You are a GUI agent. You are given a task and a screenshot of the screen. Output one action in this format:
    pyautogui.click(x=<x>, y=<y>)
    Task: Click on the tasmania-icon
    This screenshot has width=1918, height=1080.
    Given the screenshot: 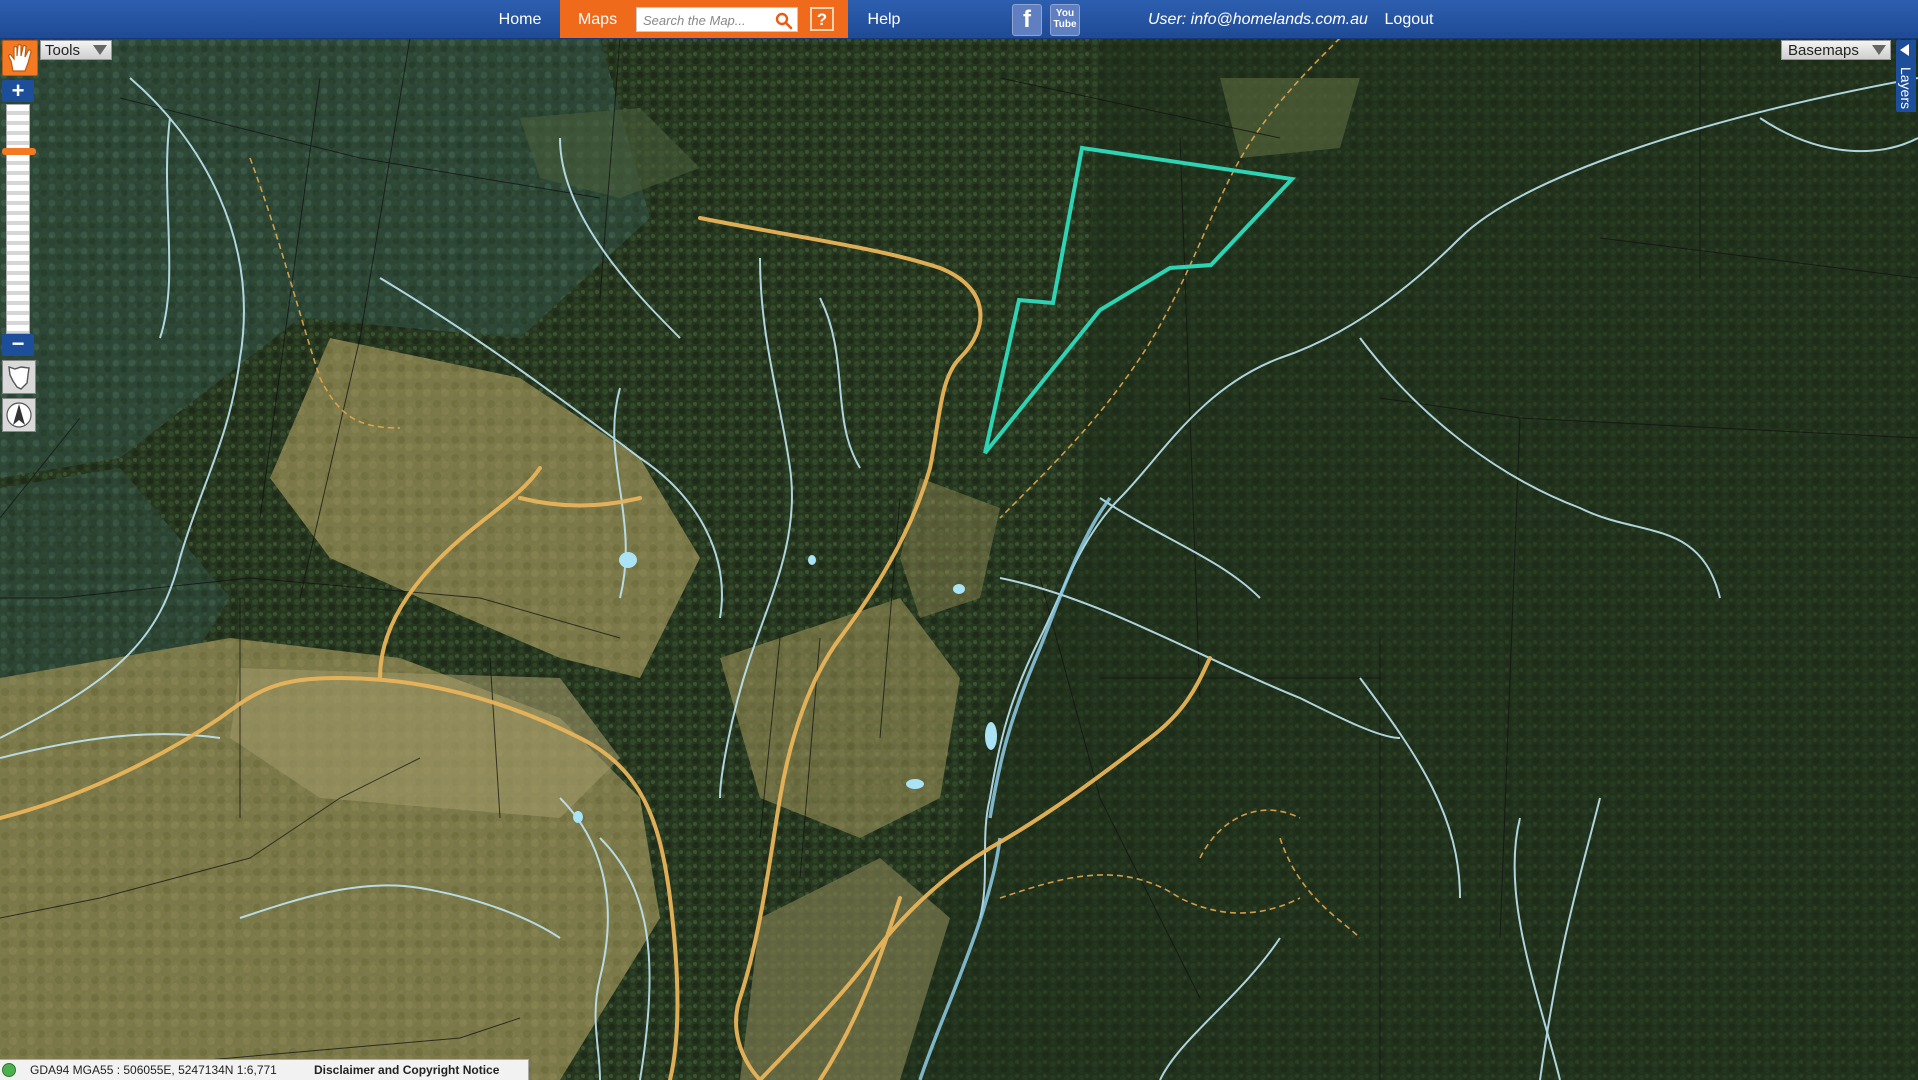 What is the action you would take?
    pyautogui.click(x=19, y=377)
    